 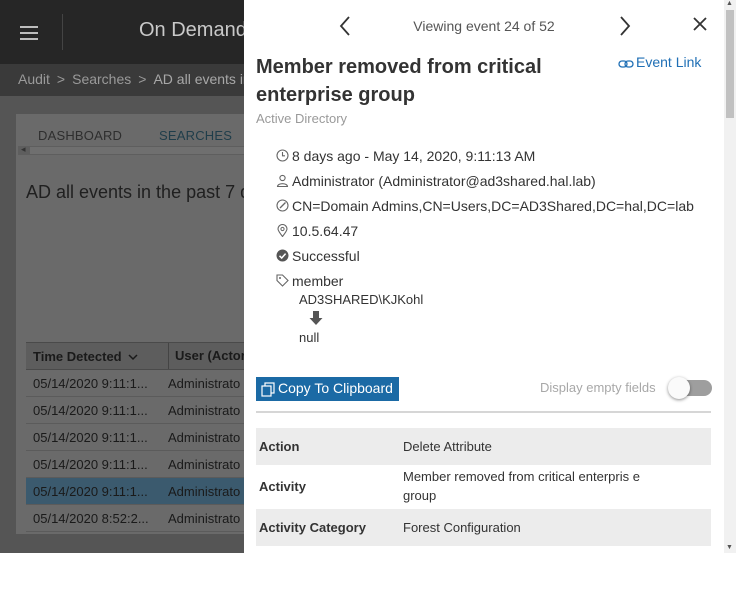 I want to click on scroll-down-icon: ▼, so click(x=729, y=547).